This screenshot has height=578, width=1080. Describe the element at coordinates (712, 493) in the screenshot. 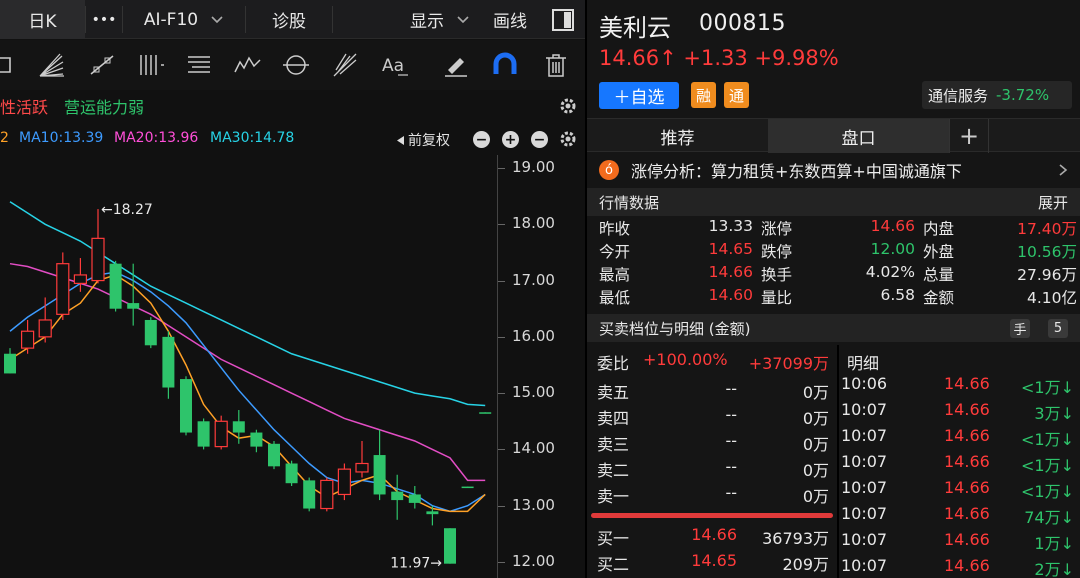

I see `ask-row: 卖一 -- 0万` at that location.